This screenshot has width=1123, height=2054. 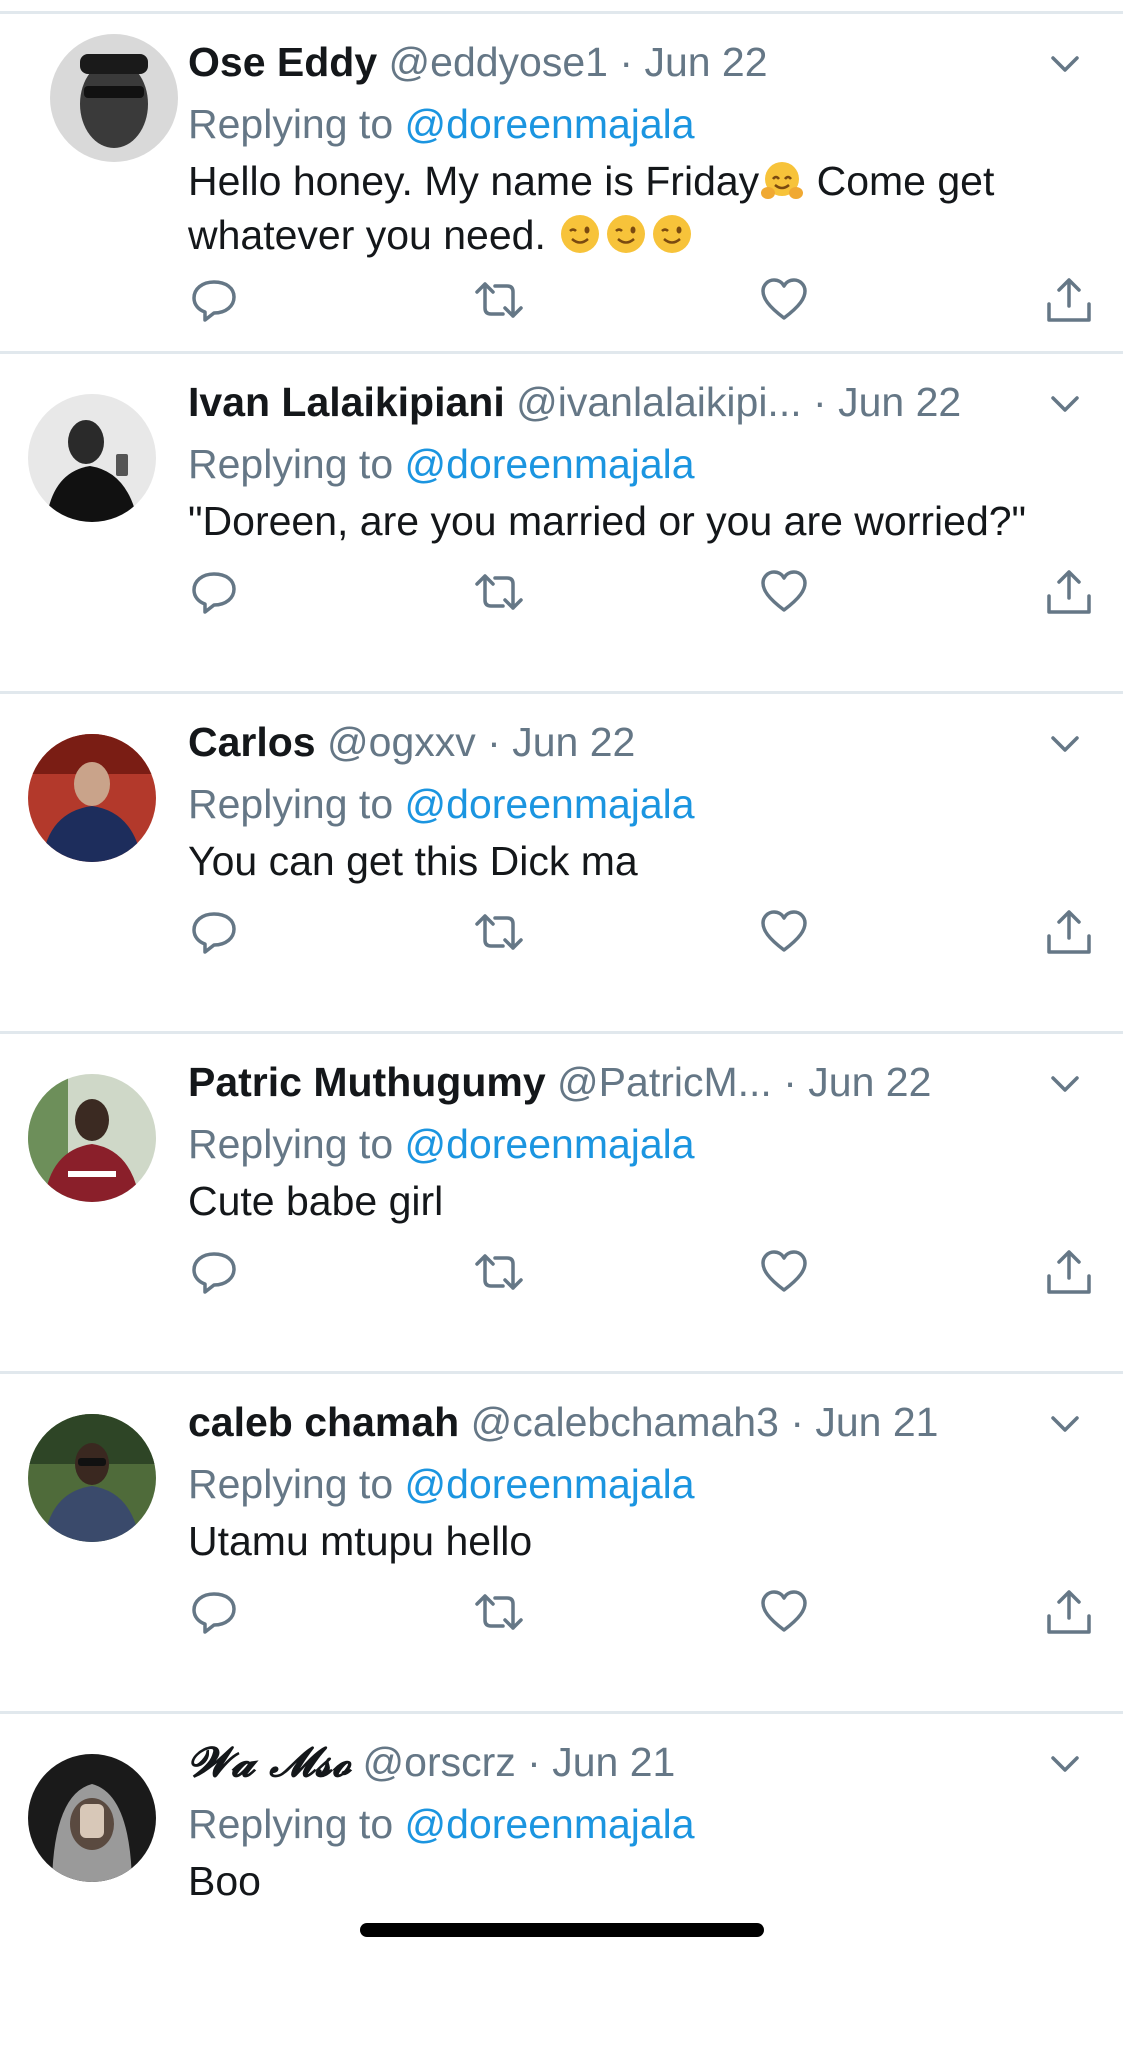 I want to click on tweet-text: Utamu mtupu hello, so click(x=360, y=1541).